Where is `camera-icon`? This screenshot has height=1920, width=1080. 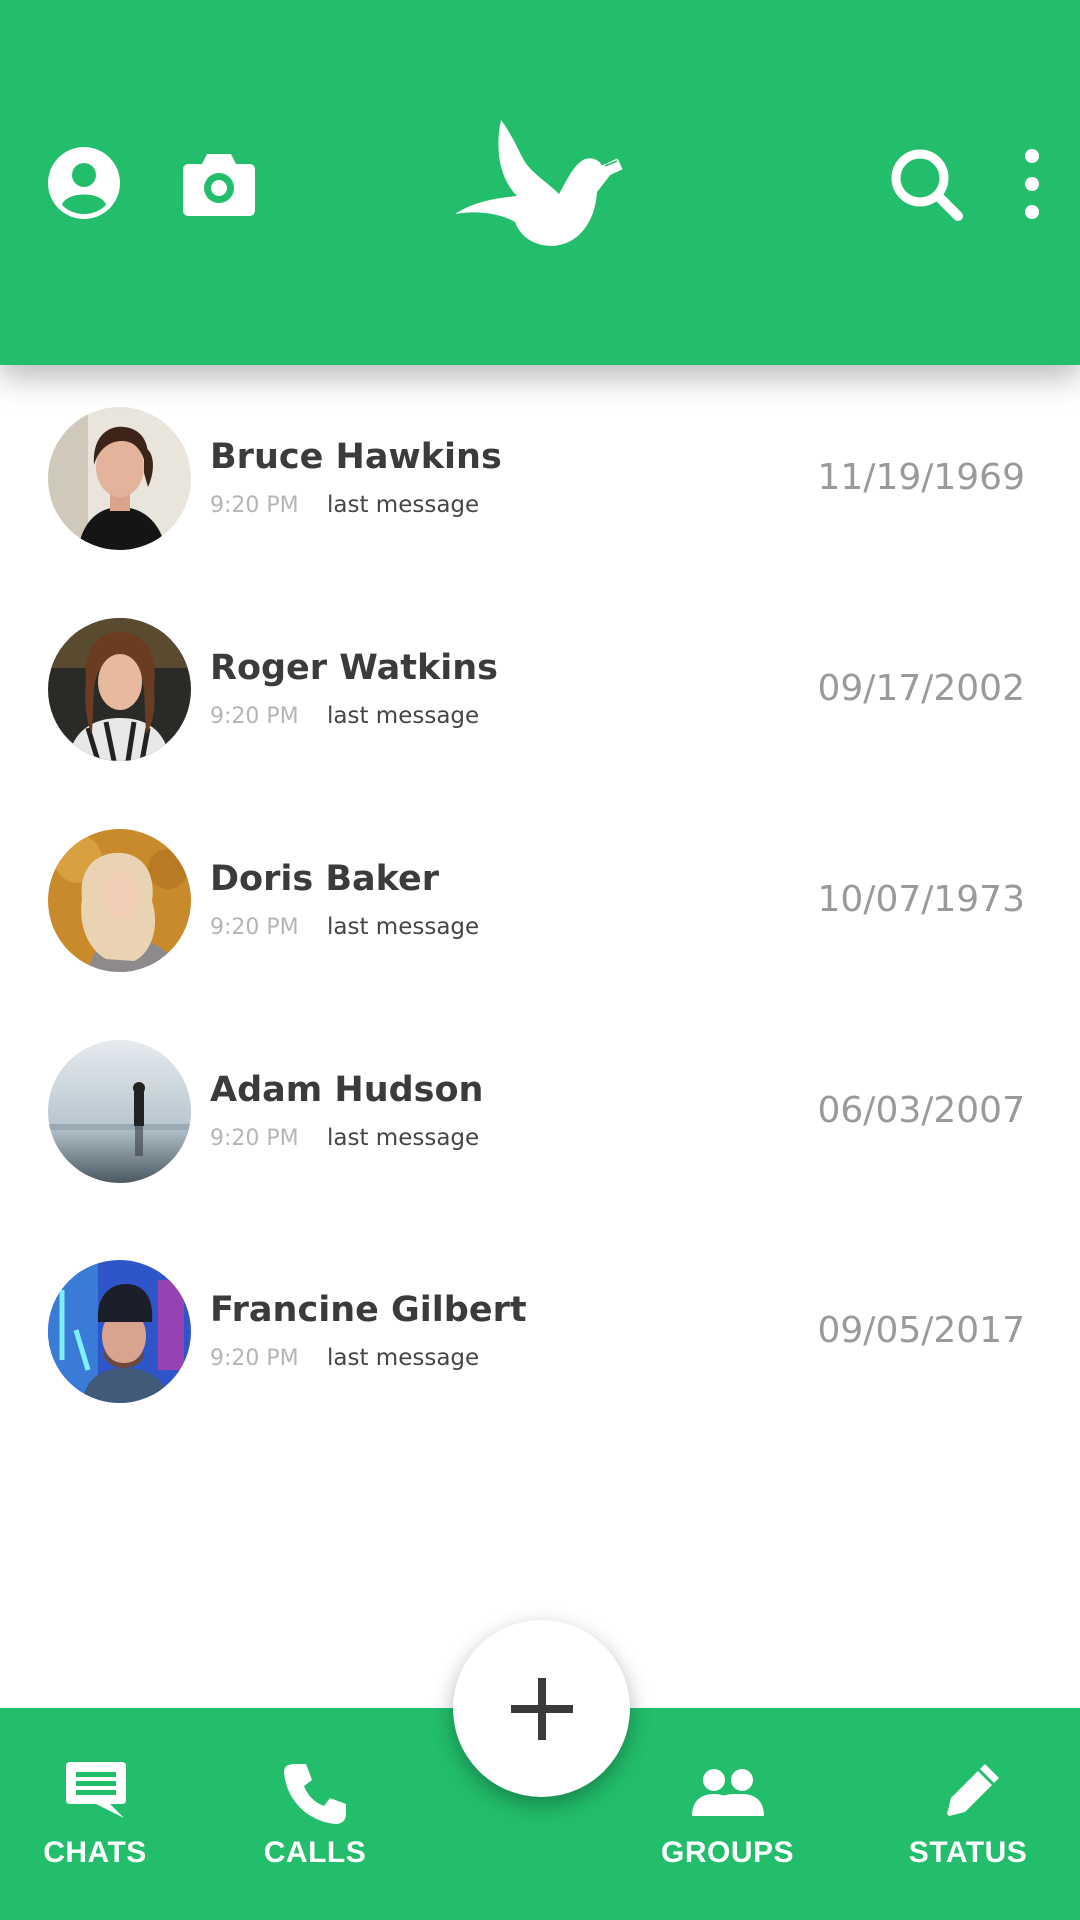 camera-icon is located at coordinates (219, 183).